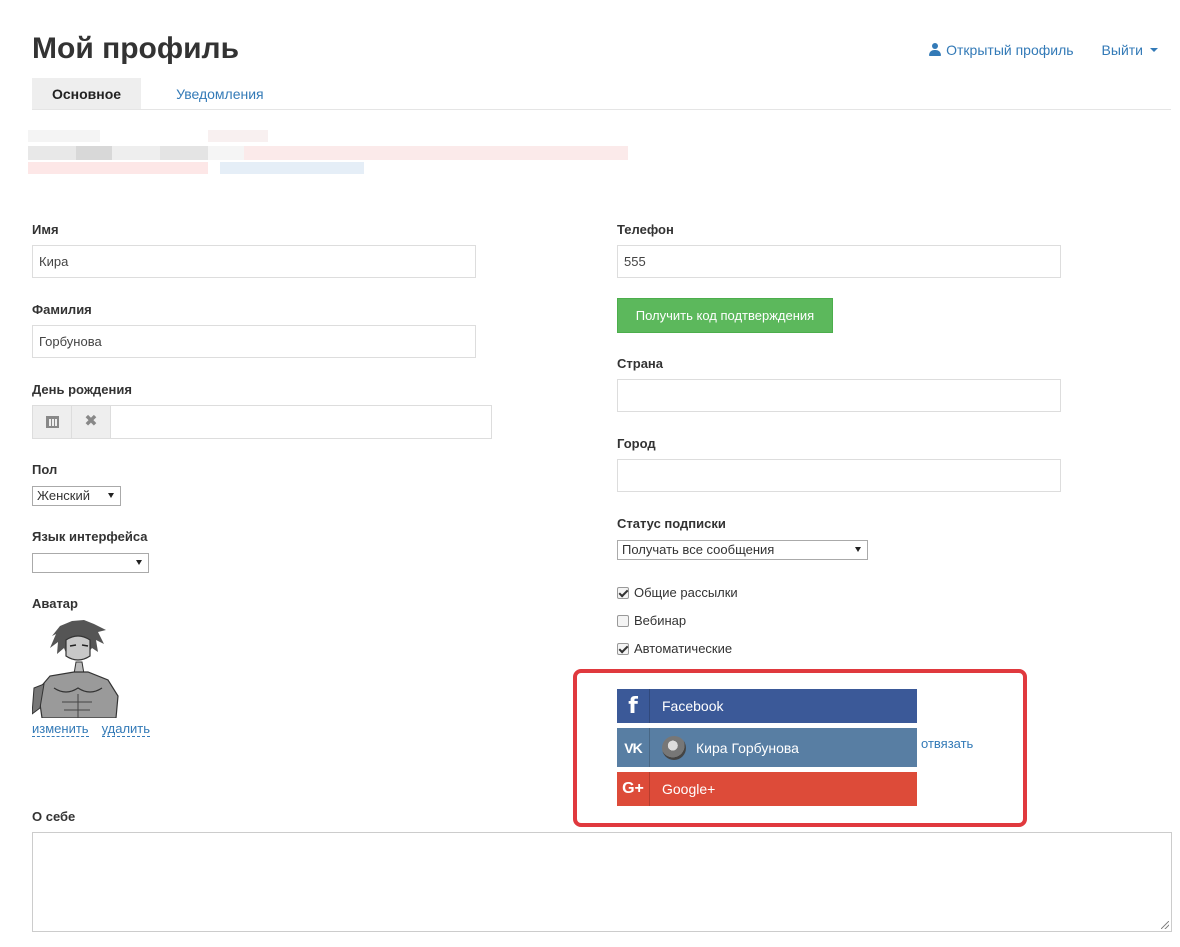 Image resolution: width=1180 pixels, height=947 pixels. Describe the element at coordinates (45, 229) in the screenshot. I see `first-name-label: Имя` at that location.